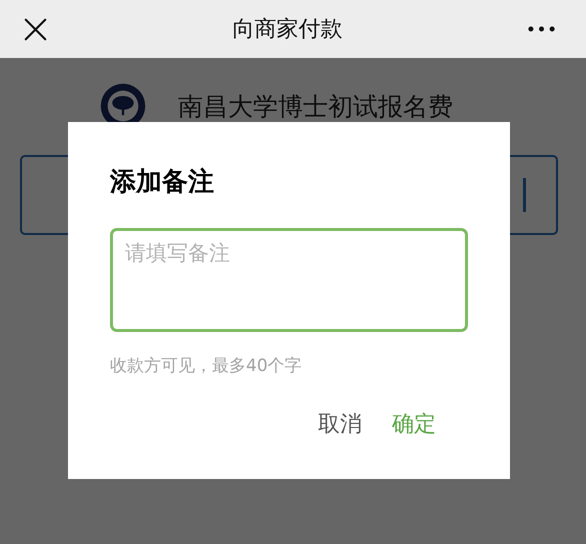 The height and width of the screenshot is (544, 586). Describe the element at coordinates (524, 195) in the screenshot. I see `text-cursor` at that location.